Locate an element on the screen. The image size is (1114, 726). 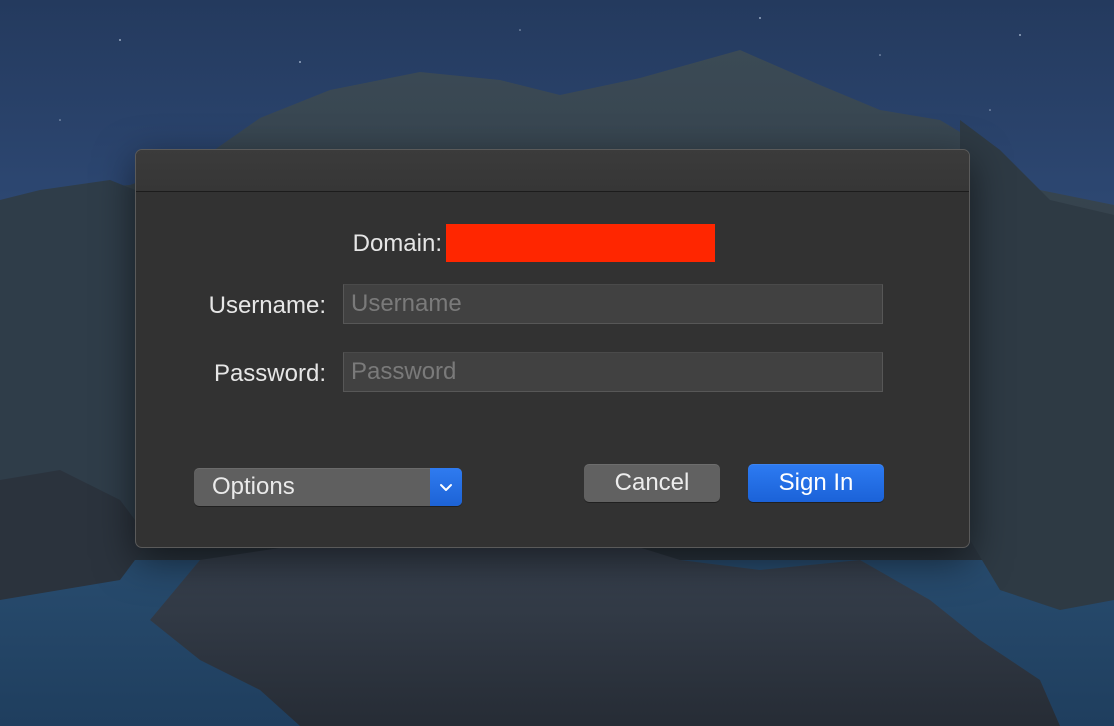
username-input is located at coordinates (613, 304).